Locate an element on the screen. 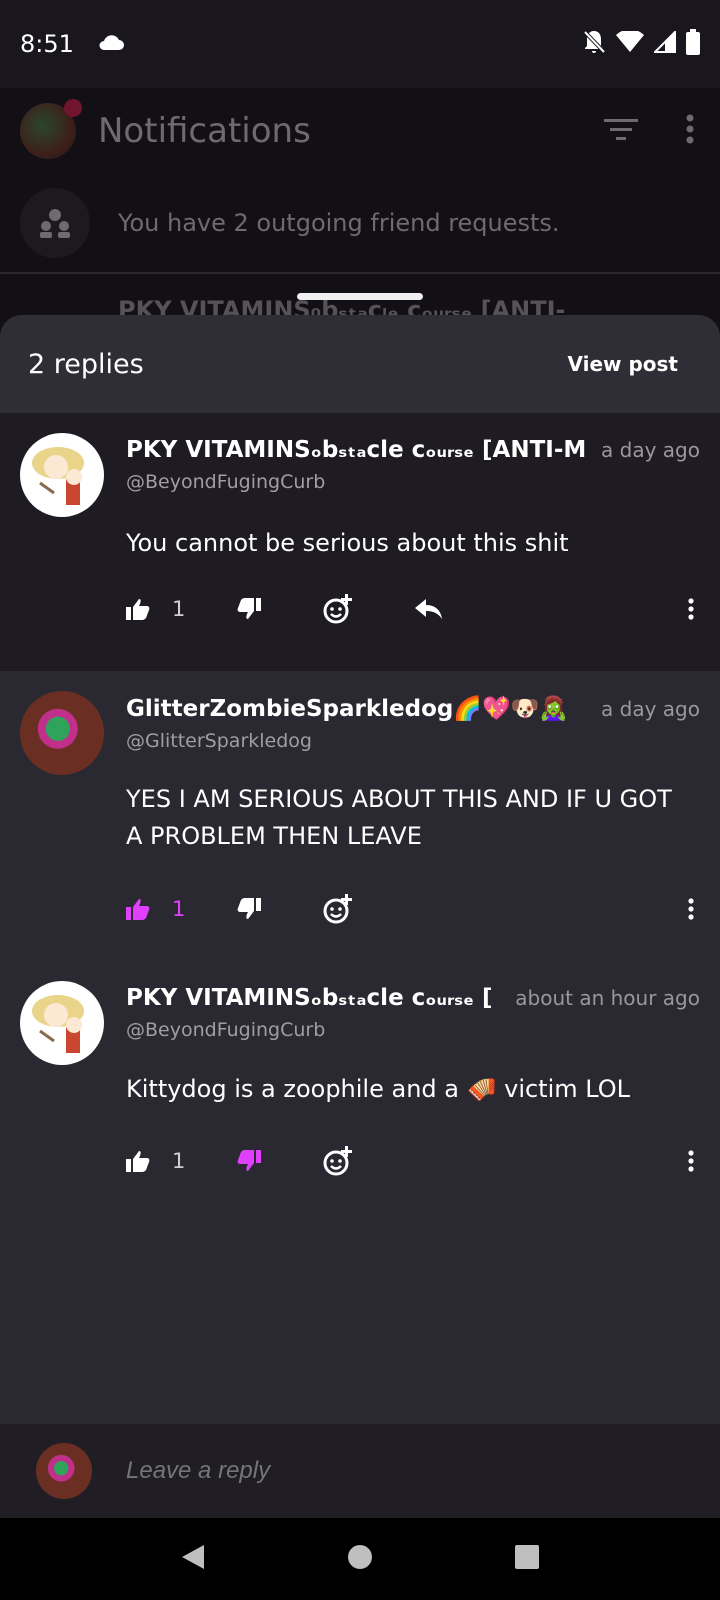  comment-author-name: GlitterZombieSparkledog🌈💖🐶🧟‍♀️ is located at coordinates (356, 708).